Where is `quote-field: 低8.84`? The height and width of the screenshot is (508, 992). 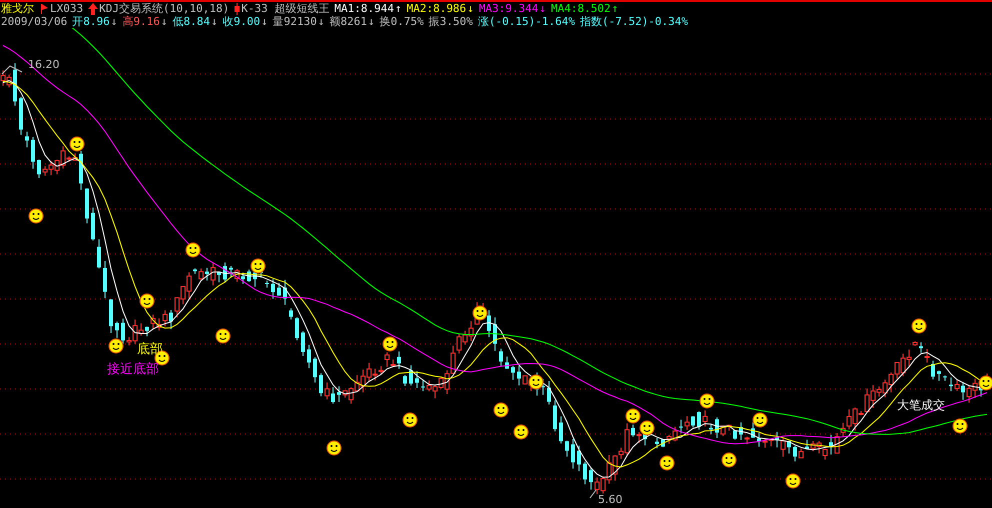 quote-field: 低8.84 is located at coordinates (191, 21).